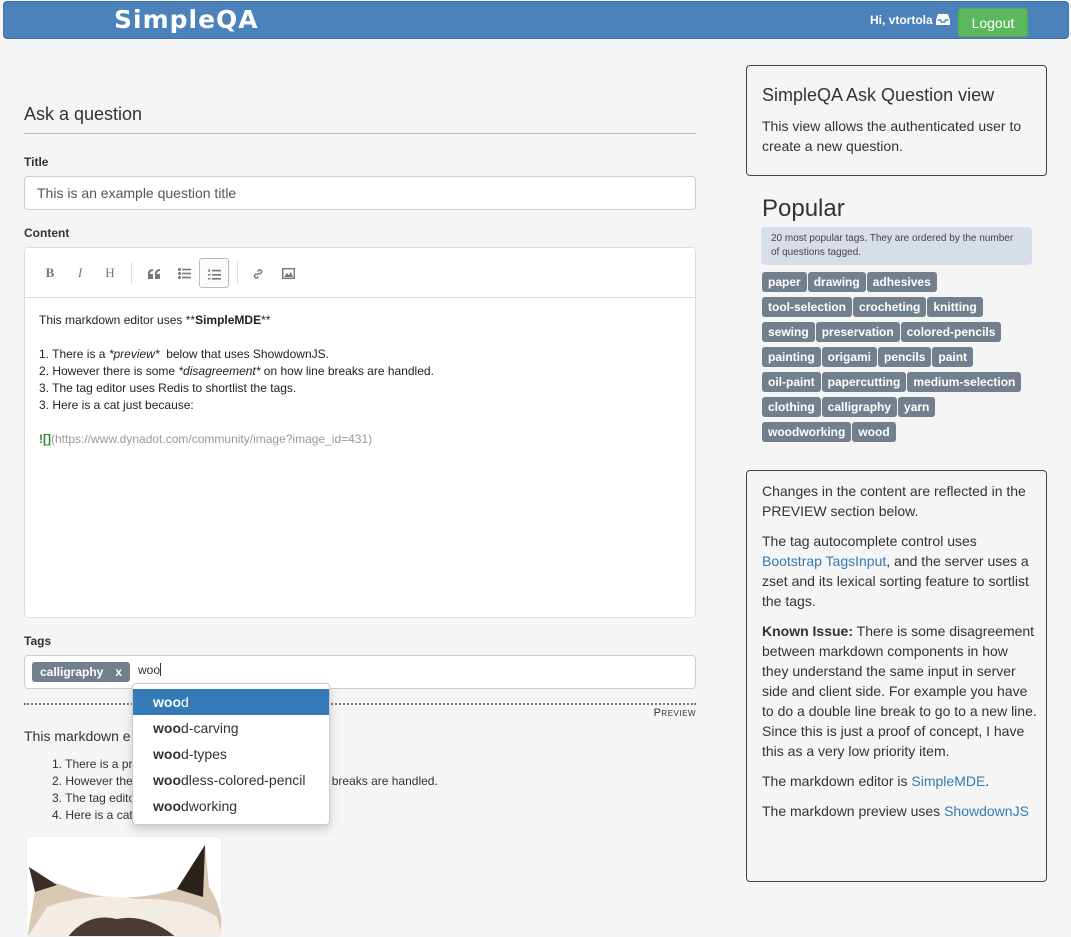  What do you see at coordinates (953, 357) in the screenshot?
I see `popular-tag: paint` at bounding box center [953, 357].